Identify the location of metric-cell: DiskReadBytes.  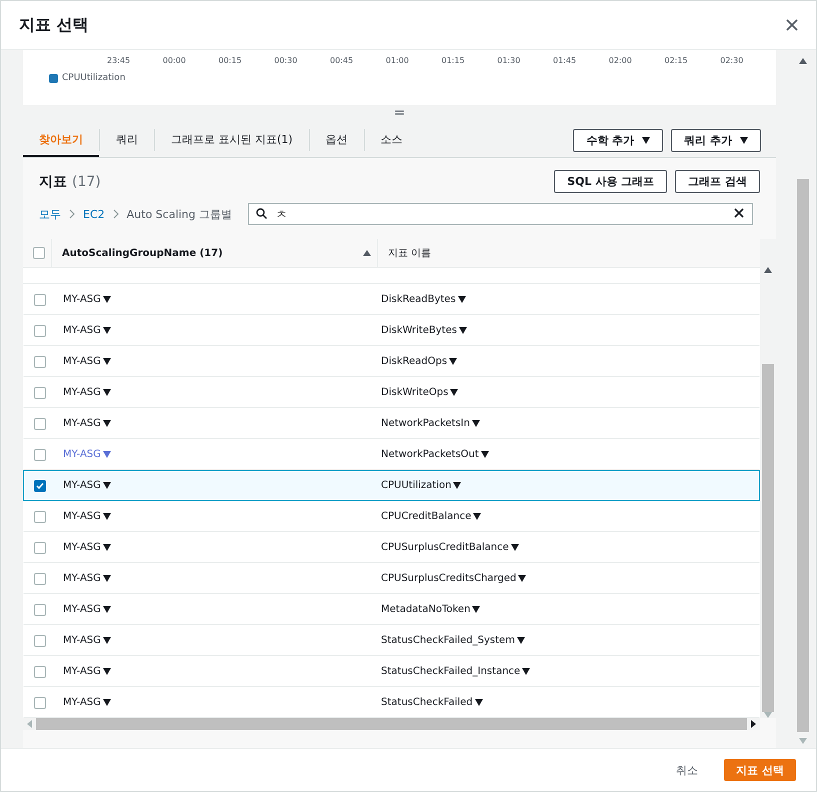
(568, 299).